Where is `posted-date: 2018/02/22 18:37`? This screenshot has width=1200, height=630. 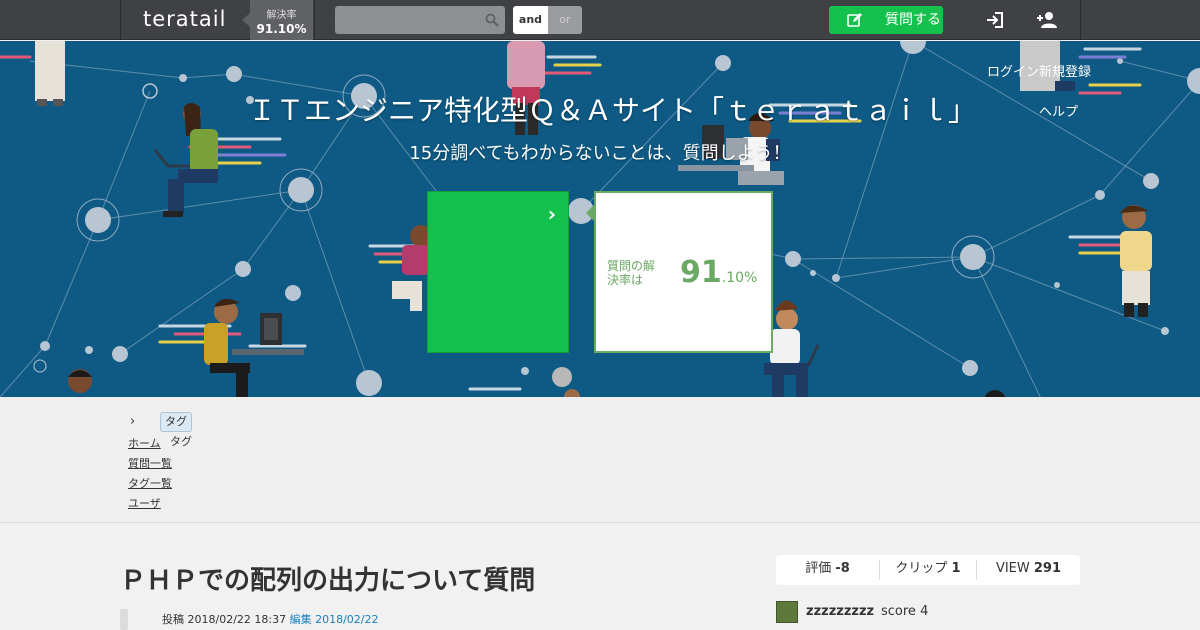
posted-date: 2018/02/22 18:37 is located at coordinates (237, 619).